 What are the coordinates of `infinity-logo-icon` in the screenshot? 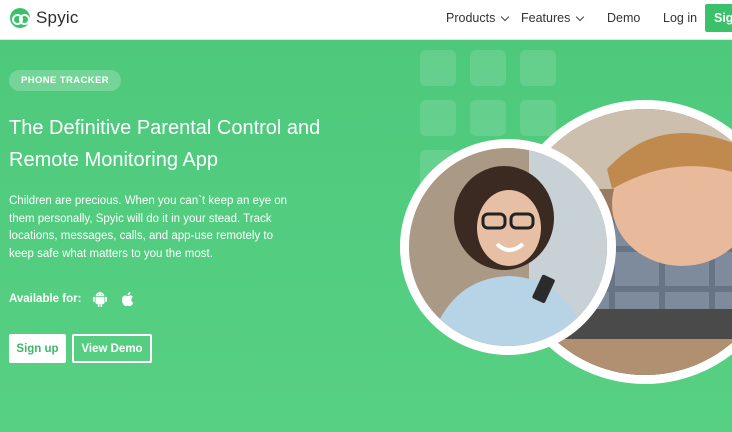 It's located at (20, 18).